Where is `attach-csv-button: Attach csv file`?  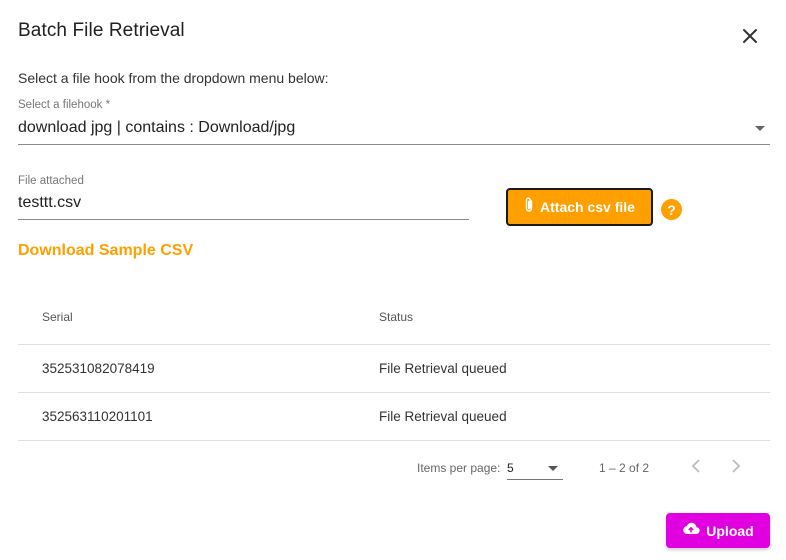
attach-csv-button: Attach csv file is located at coordinates (579, 207).